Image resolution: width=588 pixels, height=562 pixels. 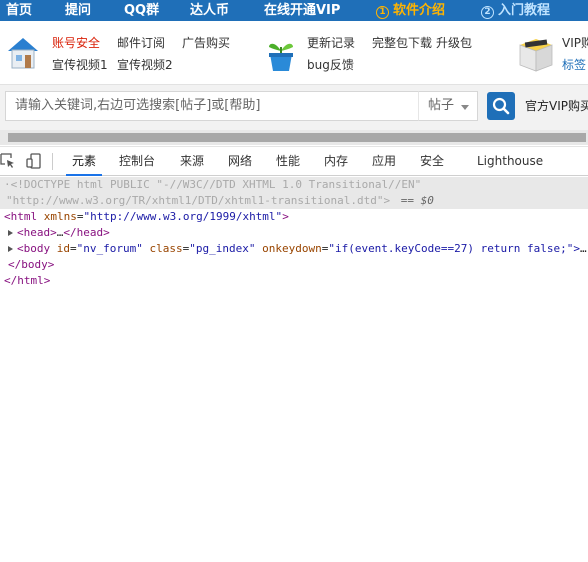 I want to click on link-promo-video-2: 宣传视频2, so click(x=145, y=64).